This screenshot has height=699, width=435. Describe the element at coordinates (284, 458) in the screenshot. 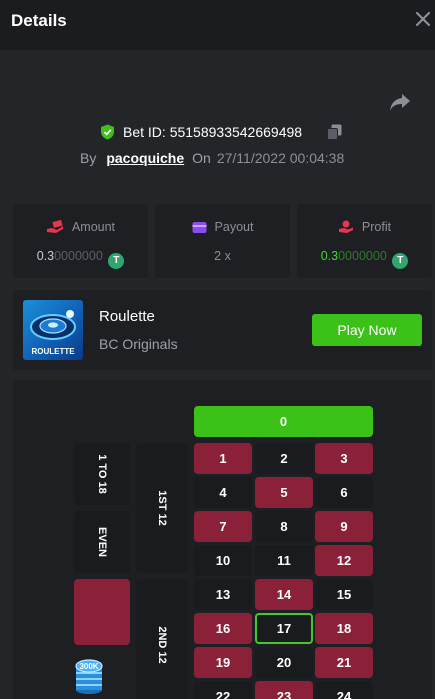

I see `number-cell-2: 2` at that location.